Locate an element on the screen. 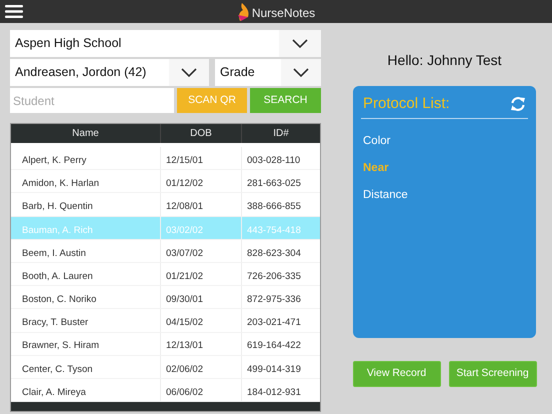 The height and width of the screenshot is (414, 552). table-cell: Boston, C. Noriko is located at coordinates (86, 297).